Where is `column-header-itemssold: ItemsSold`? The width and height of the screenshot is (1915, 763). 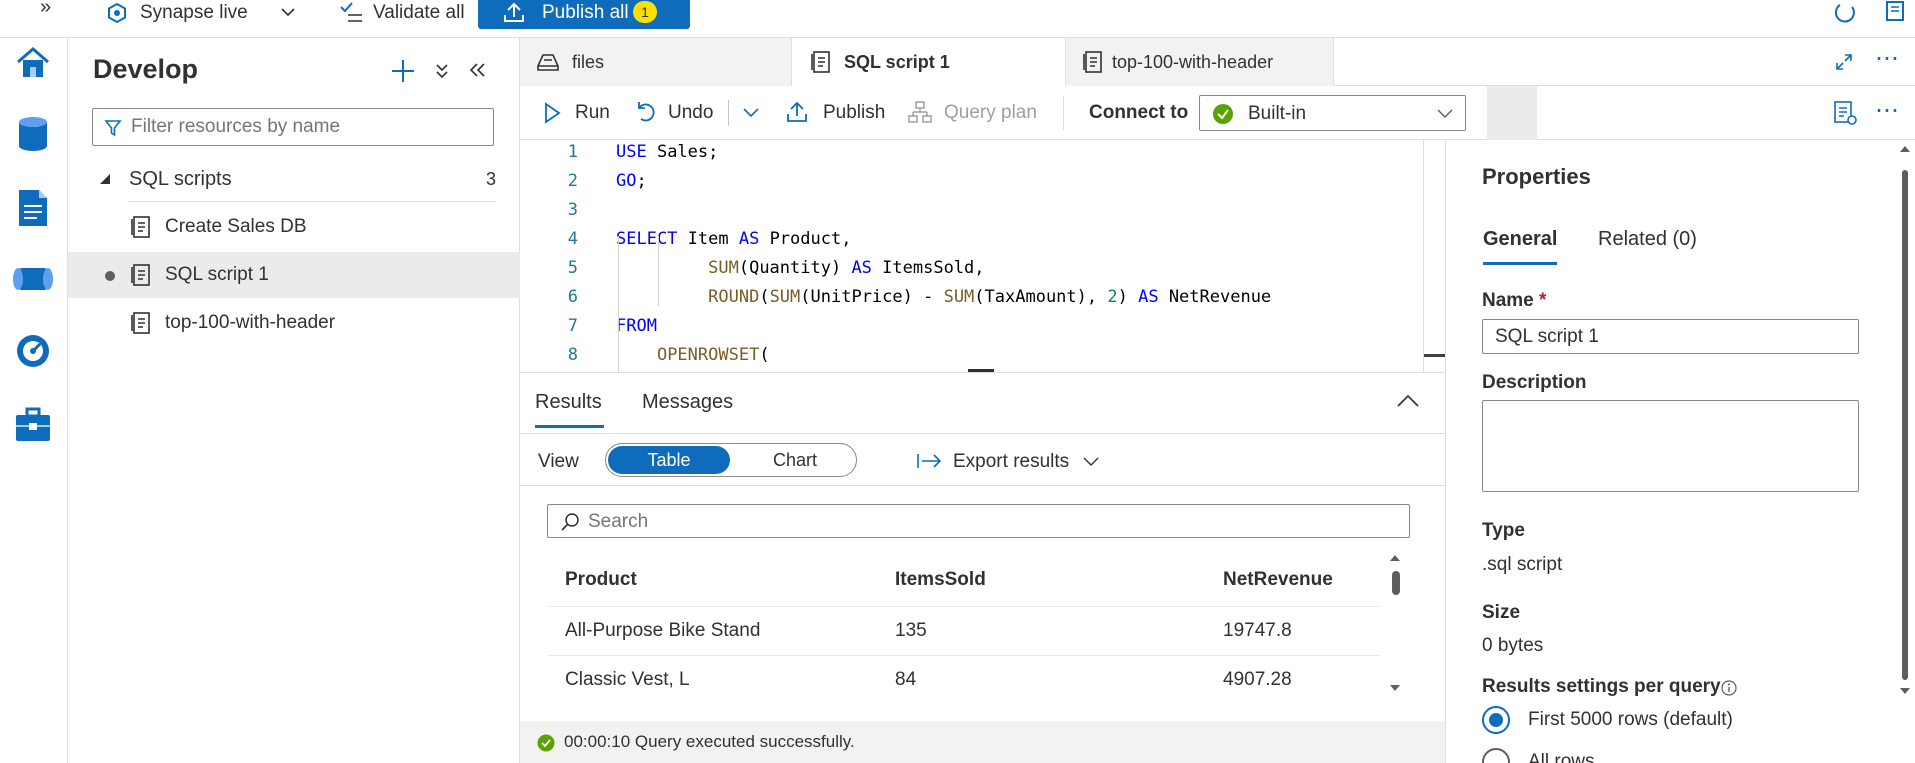 column-header-itemssold: ItemsSold is located at coordinates (940, 580).